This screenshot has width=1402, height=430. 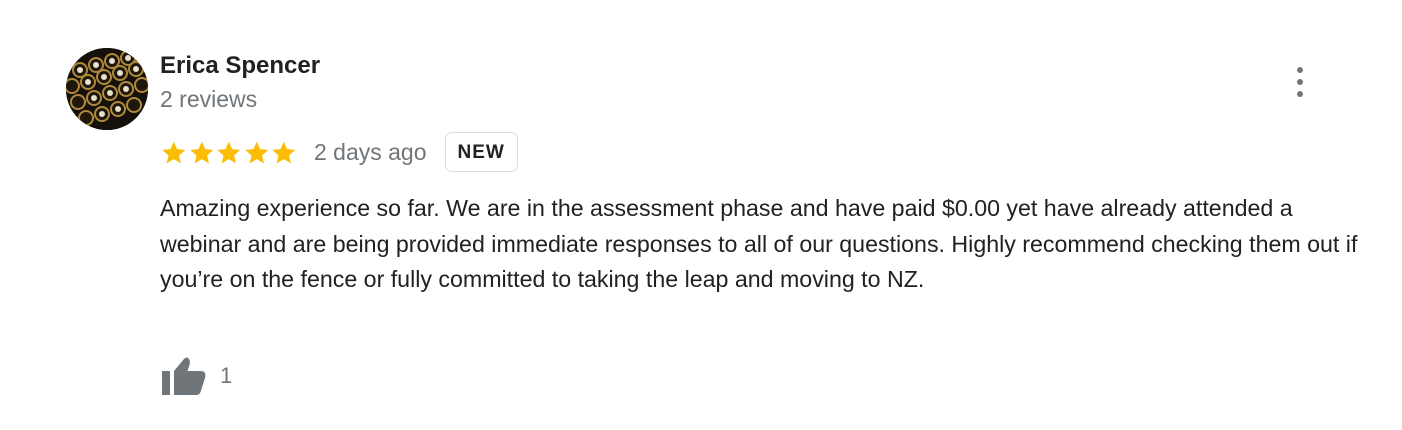 I want to click on like-count: 1, so click(x=226, y=375).